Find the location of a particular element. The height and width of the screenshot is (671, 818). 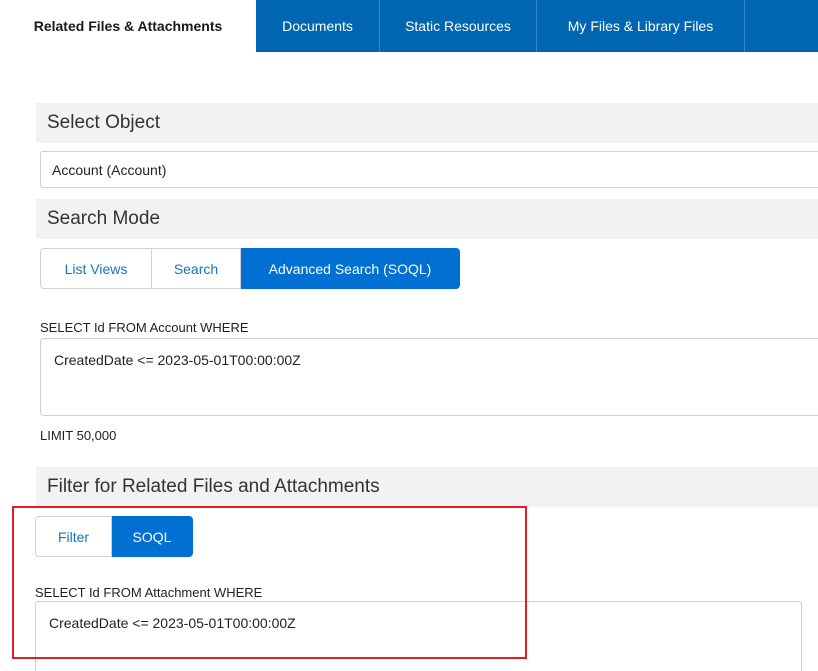

attachment-query-prefix: SELECT Id FROM Attachment WHERE is located at coordinates (149, 592).